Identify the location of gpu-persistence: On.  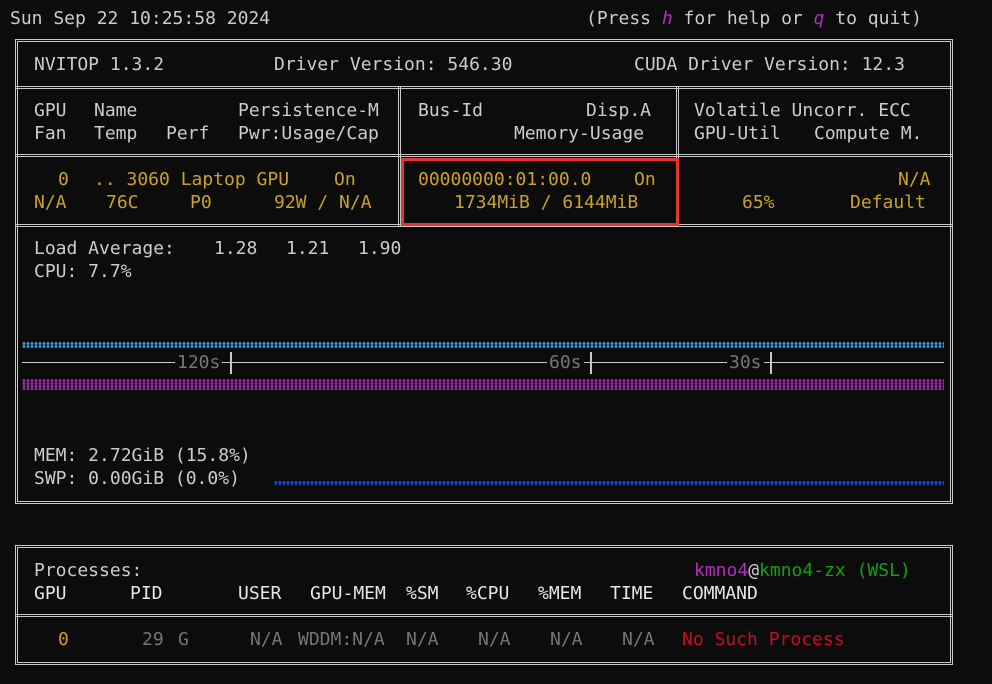
(345, 179).